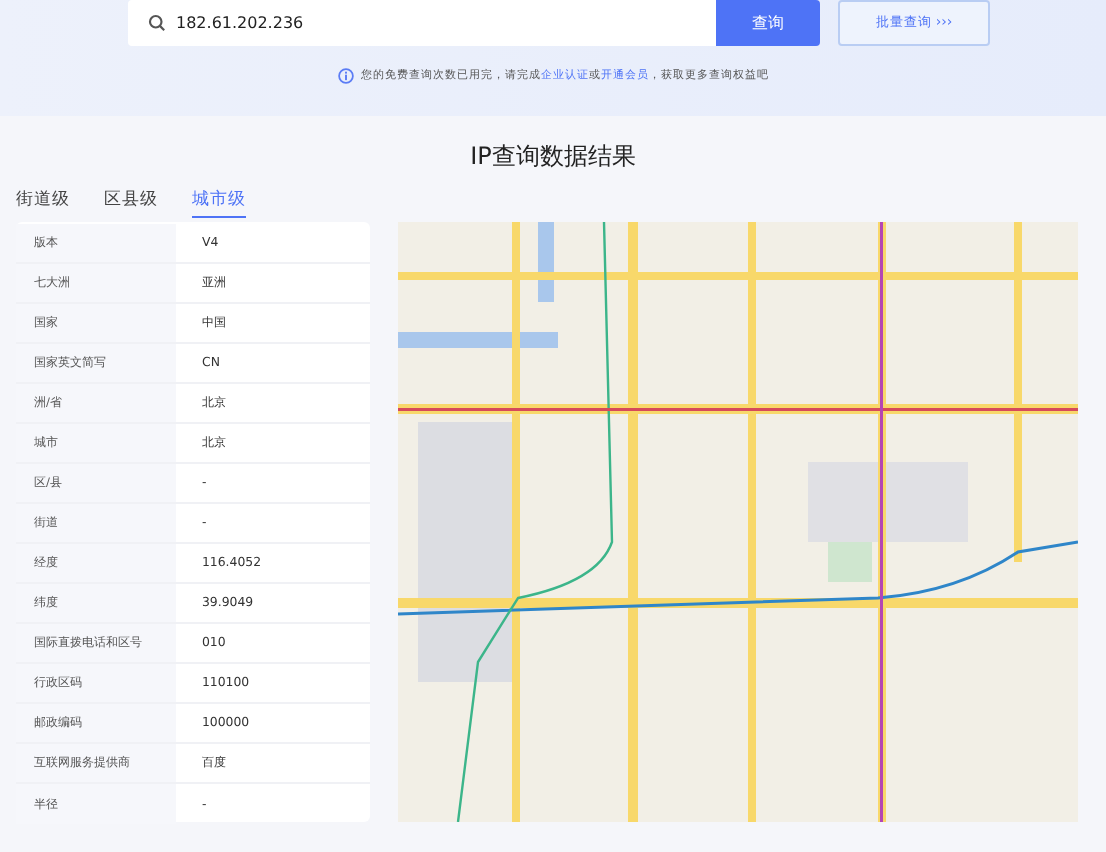  I want to click on result-title: IP查询数据结果, so click(553, 157).